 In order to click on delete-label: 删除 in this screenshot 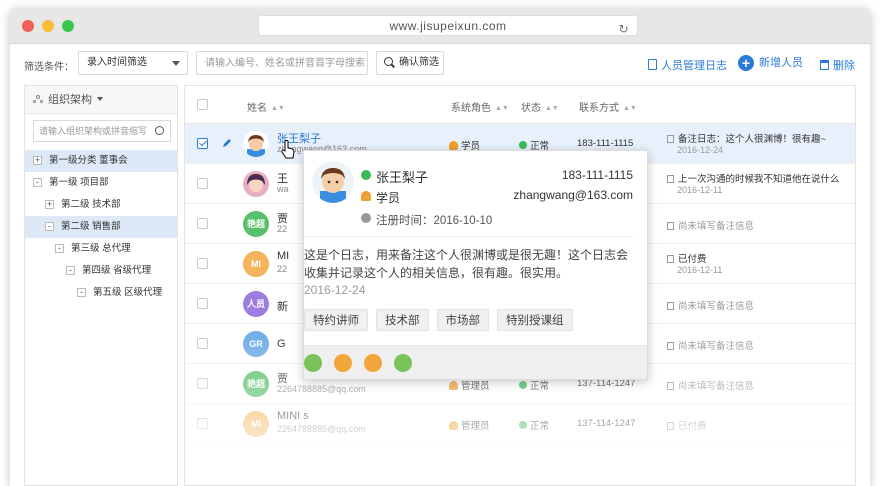, I will do `click(844, 66)`.